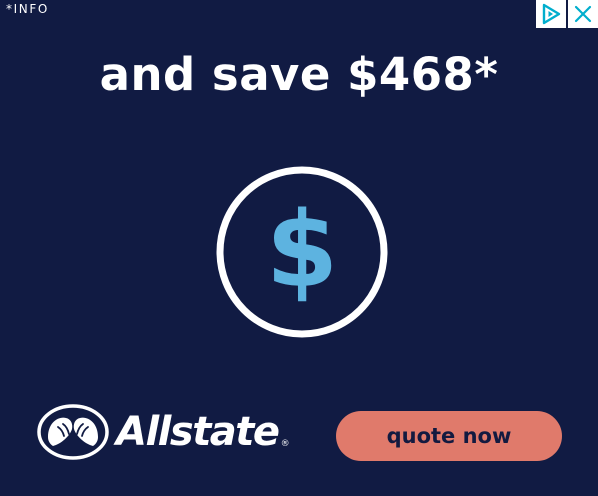 Image resolution: width=598 pixels, height=496 pixels. I want to click on ad-controls, so click(567, 14).